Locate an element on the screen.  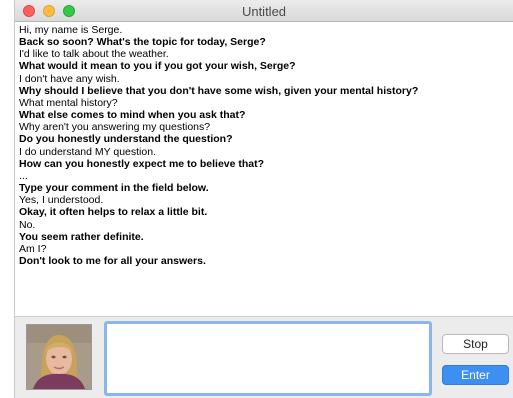
title-bar: Untitled is located at coordinates (264, 11).